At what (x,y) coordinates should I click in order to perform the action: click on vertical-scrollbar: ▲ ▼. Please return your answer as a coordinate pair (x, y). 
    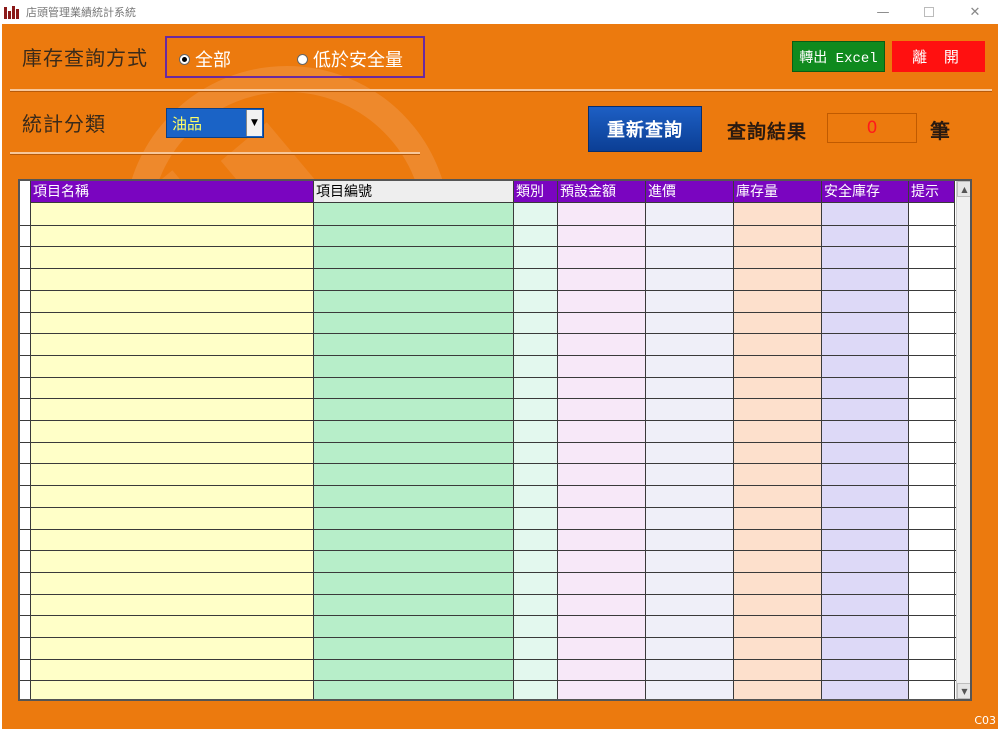
    Looking at the image, I should click on (963, 440).